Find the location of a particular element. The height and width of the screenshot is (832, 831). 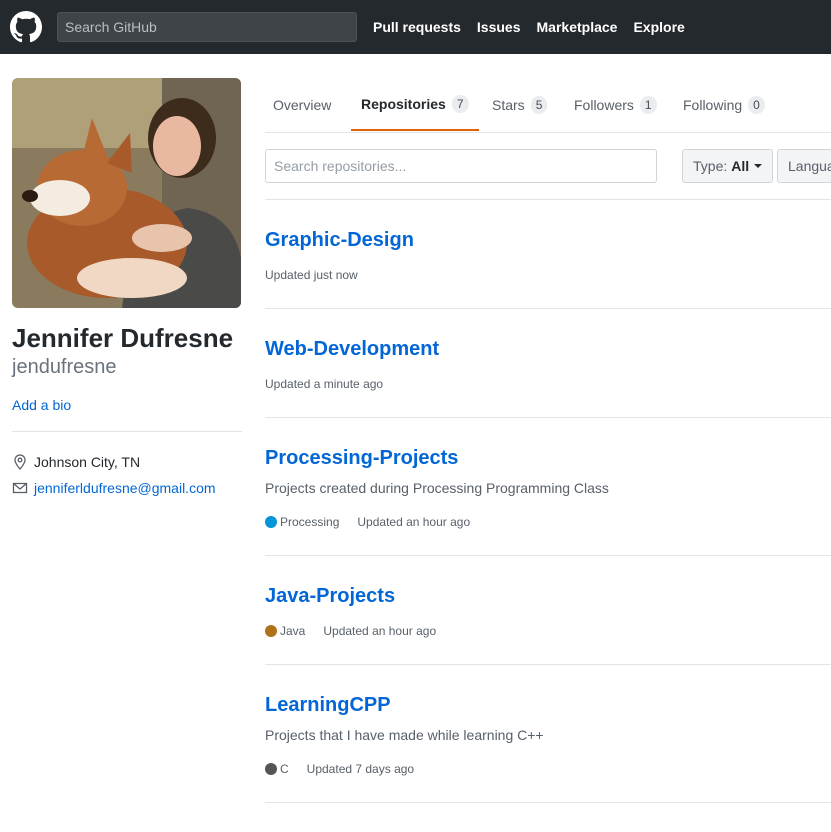

repo-language: Processing is located at coordinates (302, 522).